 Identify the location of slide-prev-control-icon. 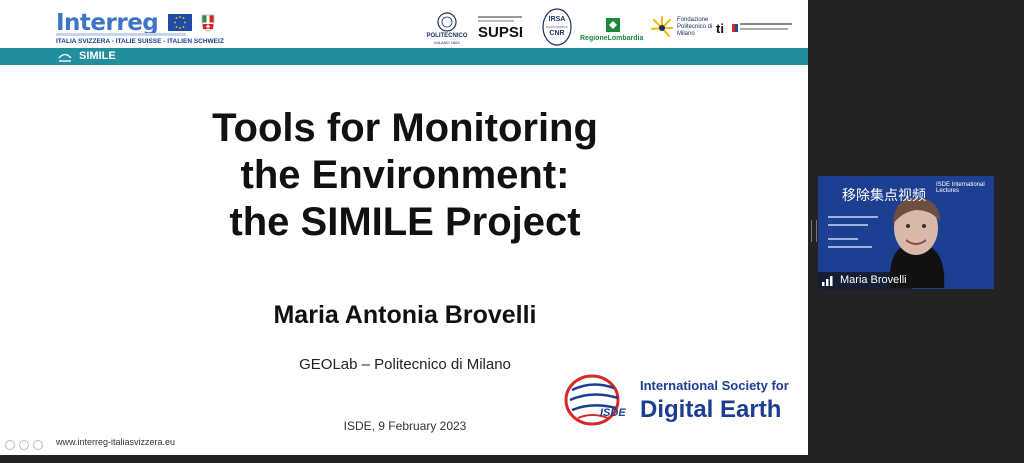
(10, 445).